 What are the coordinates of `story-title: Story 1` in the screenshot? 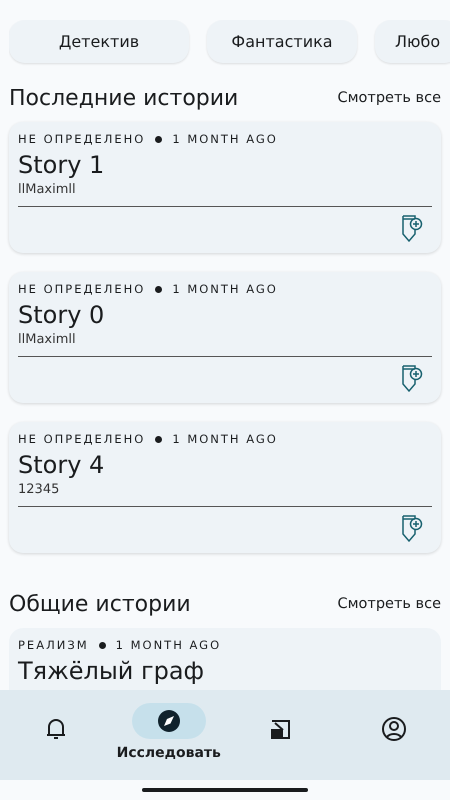 It's located at (62, 165).